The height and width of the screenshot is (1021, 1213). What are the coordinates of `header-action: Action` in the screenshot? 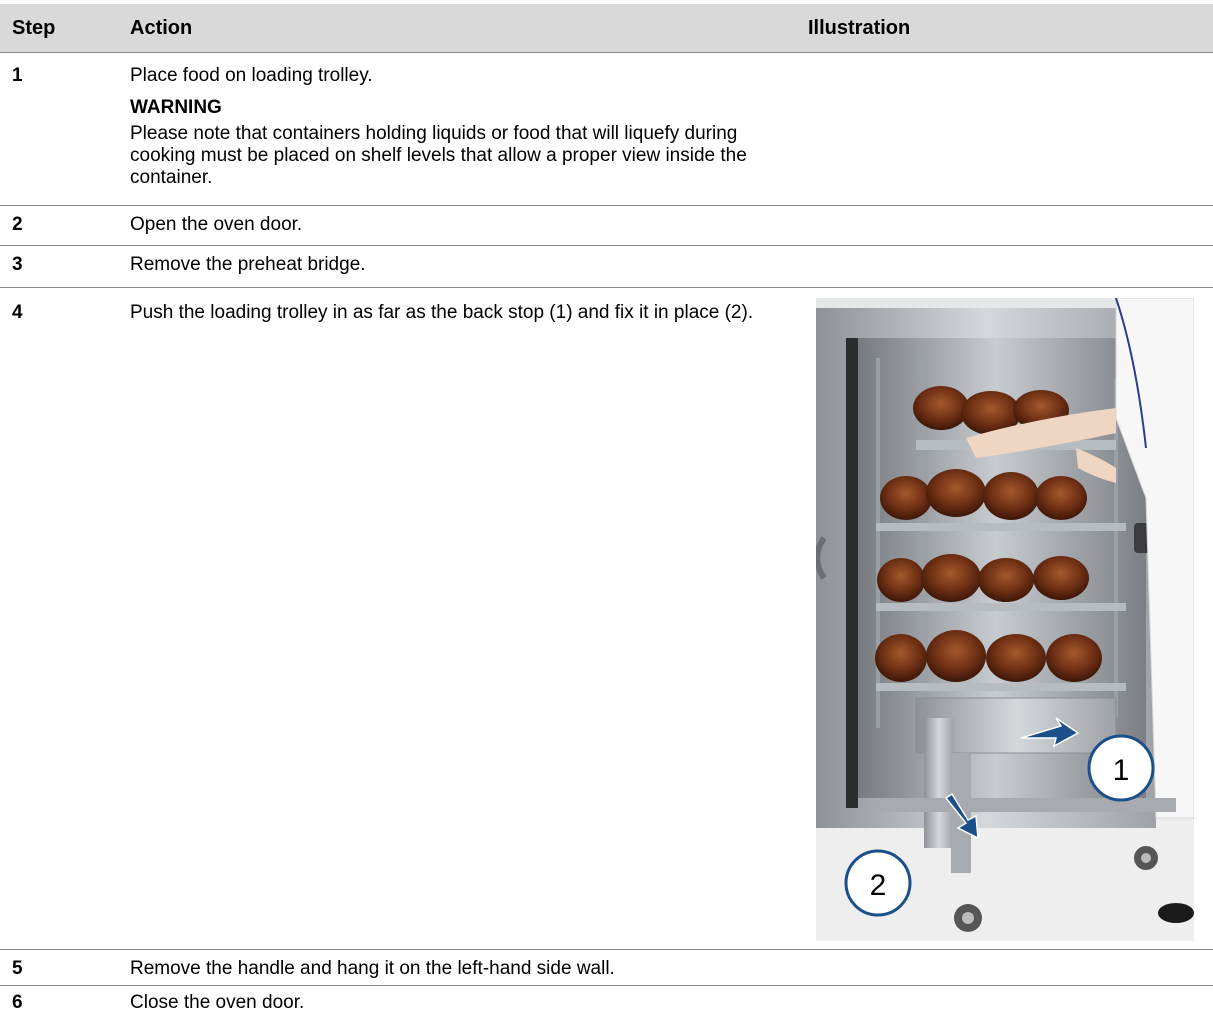 It's located at (161, 28).